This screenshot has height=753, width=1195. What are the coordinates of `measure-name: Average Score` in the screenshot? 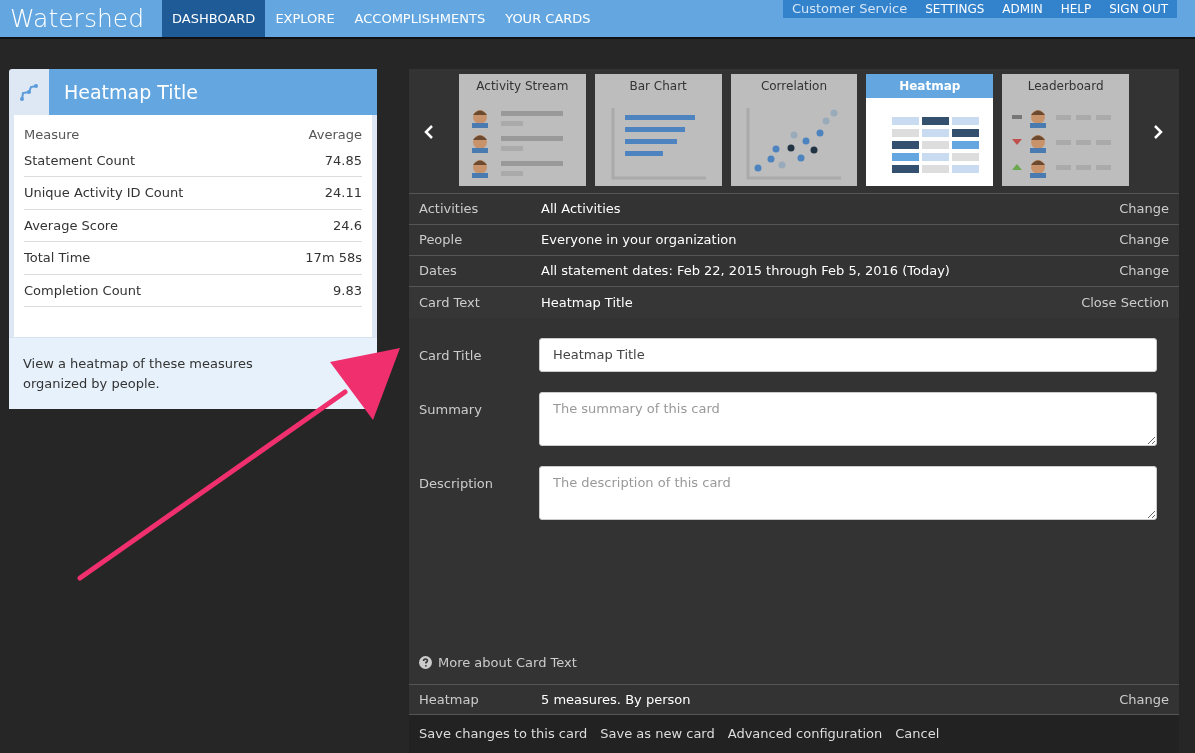 It's located at (71, 225).